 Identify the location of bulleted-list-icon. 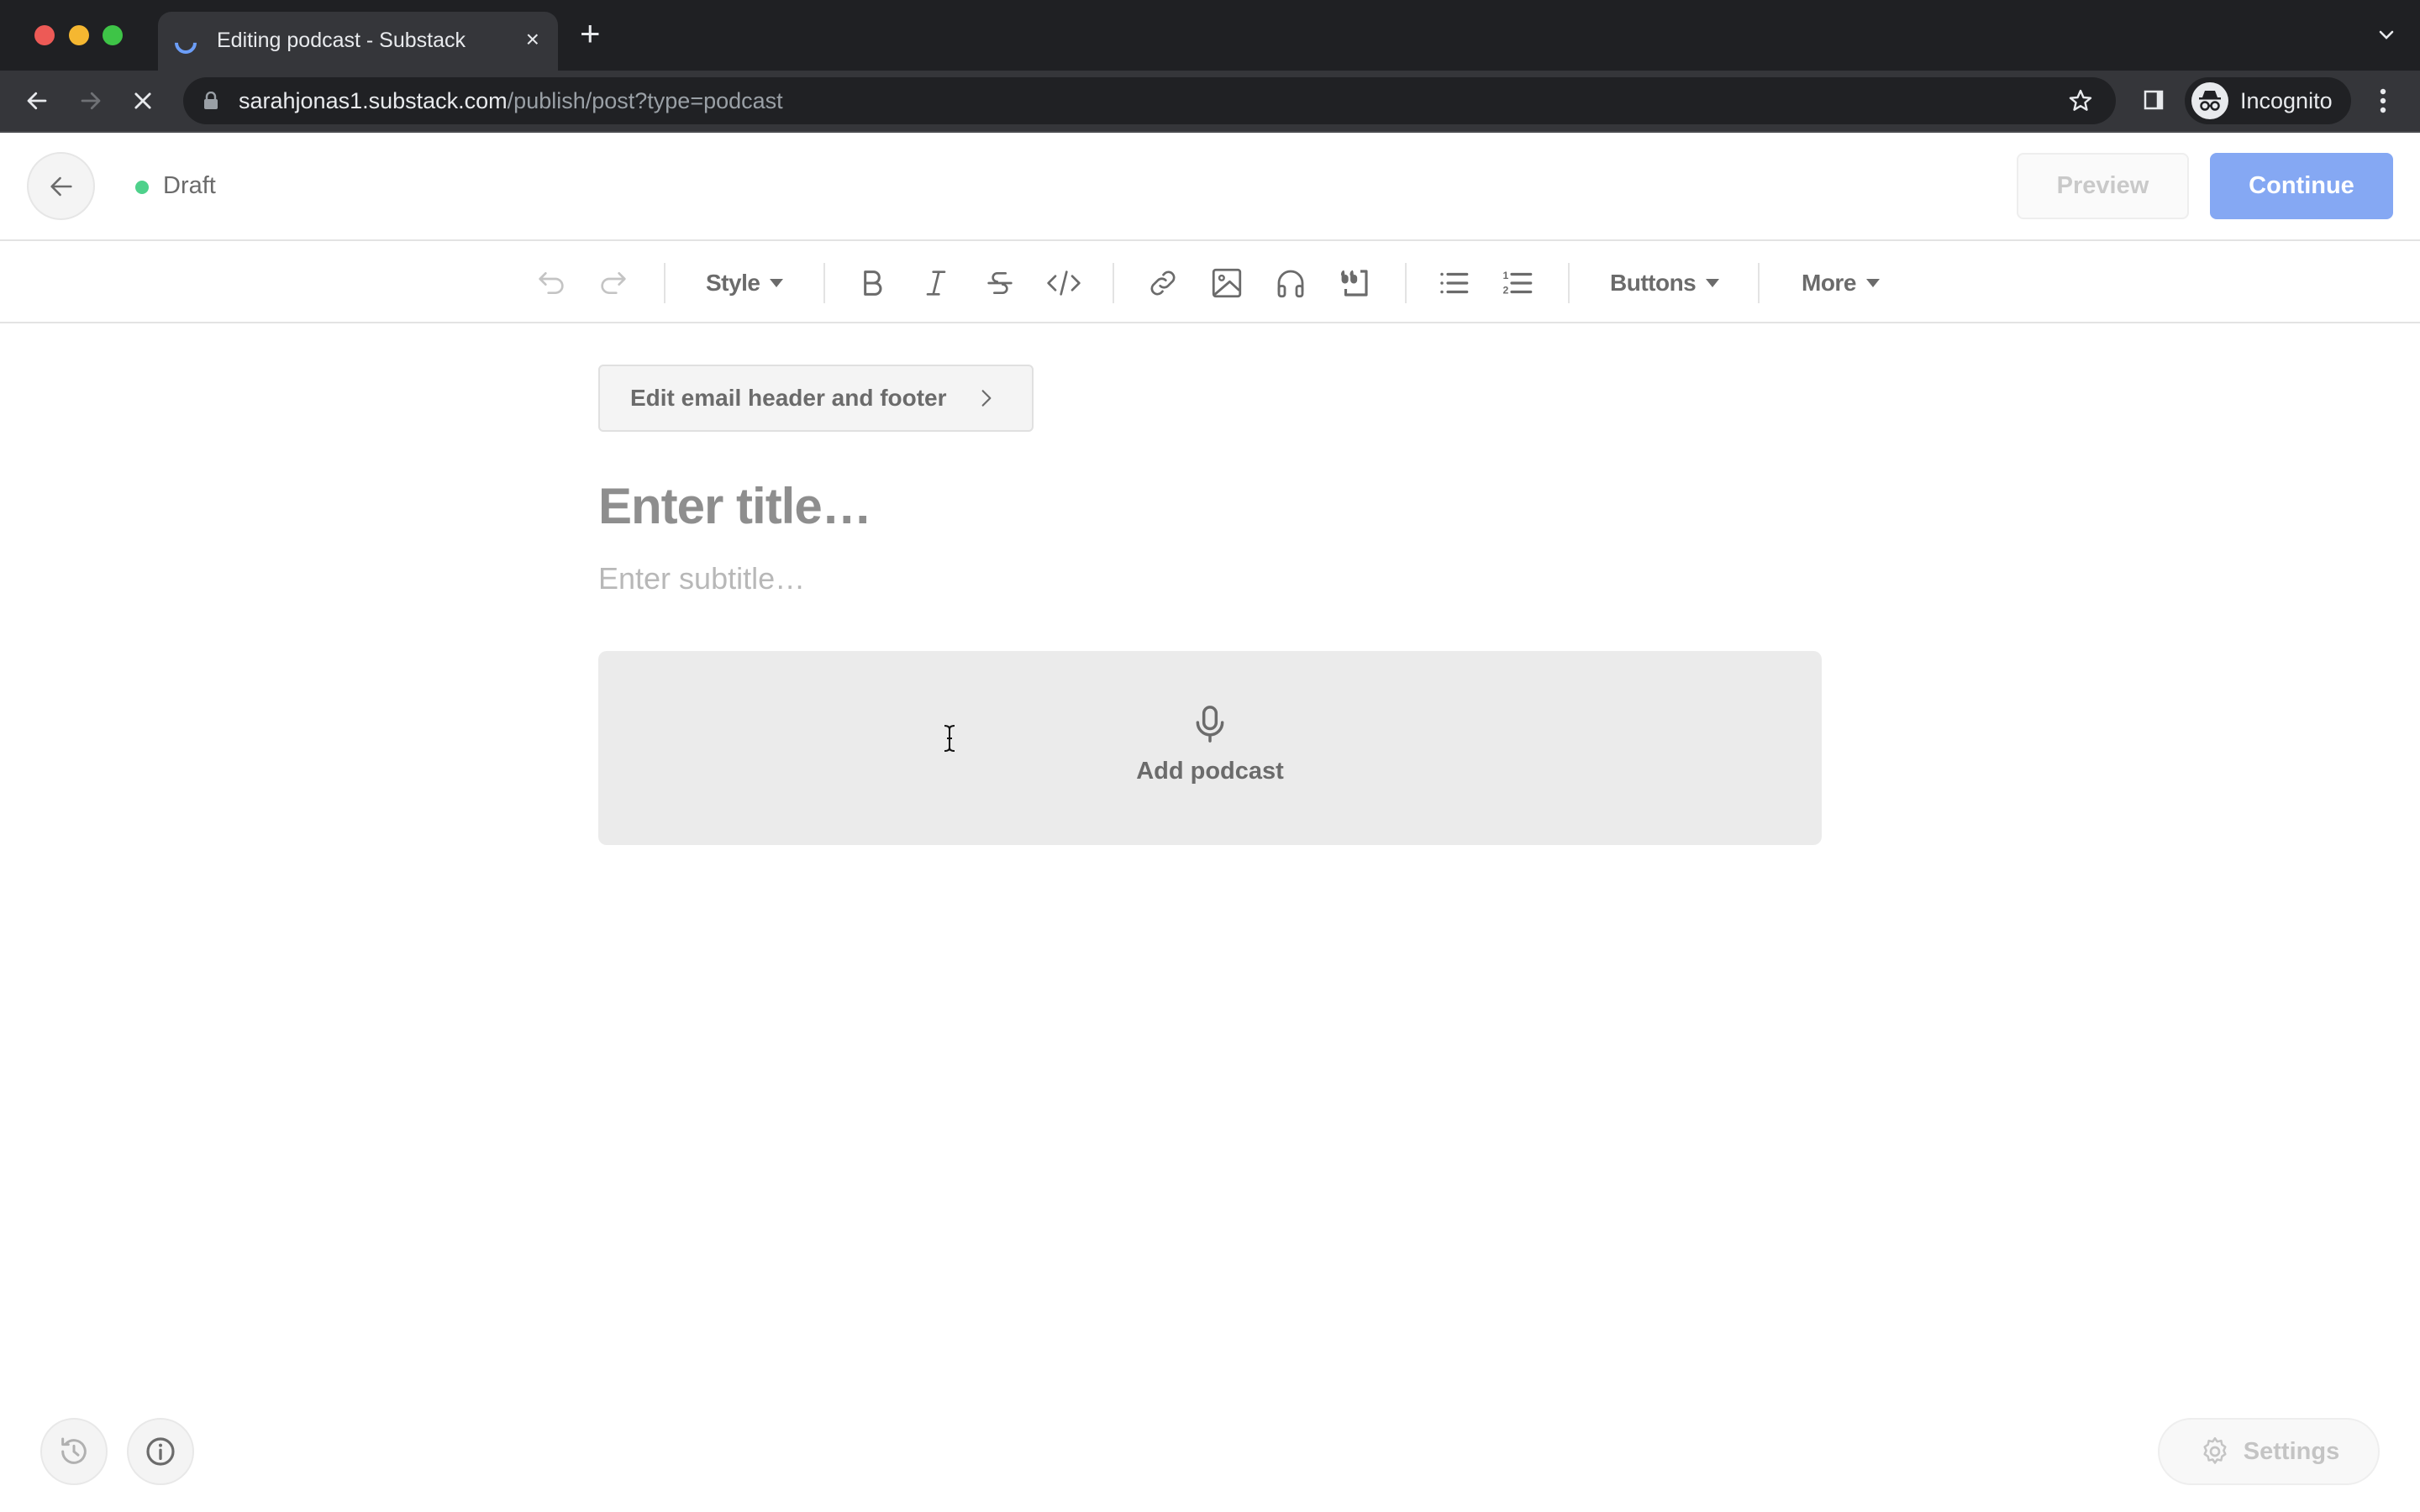
(1454, 283).